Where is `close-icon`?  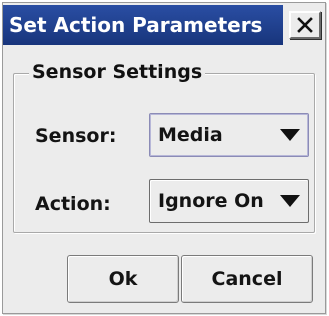
close-icon is located at coordinates (305, 25).